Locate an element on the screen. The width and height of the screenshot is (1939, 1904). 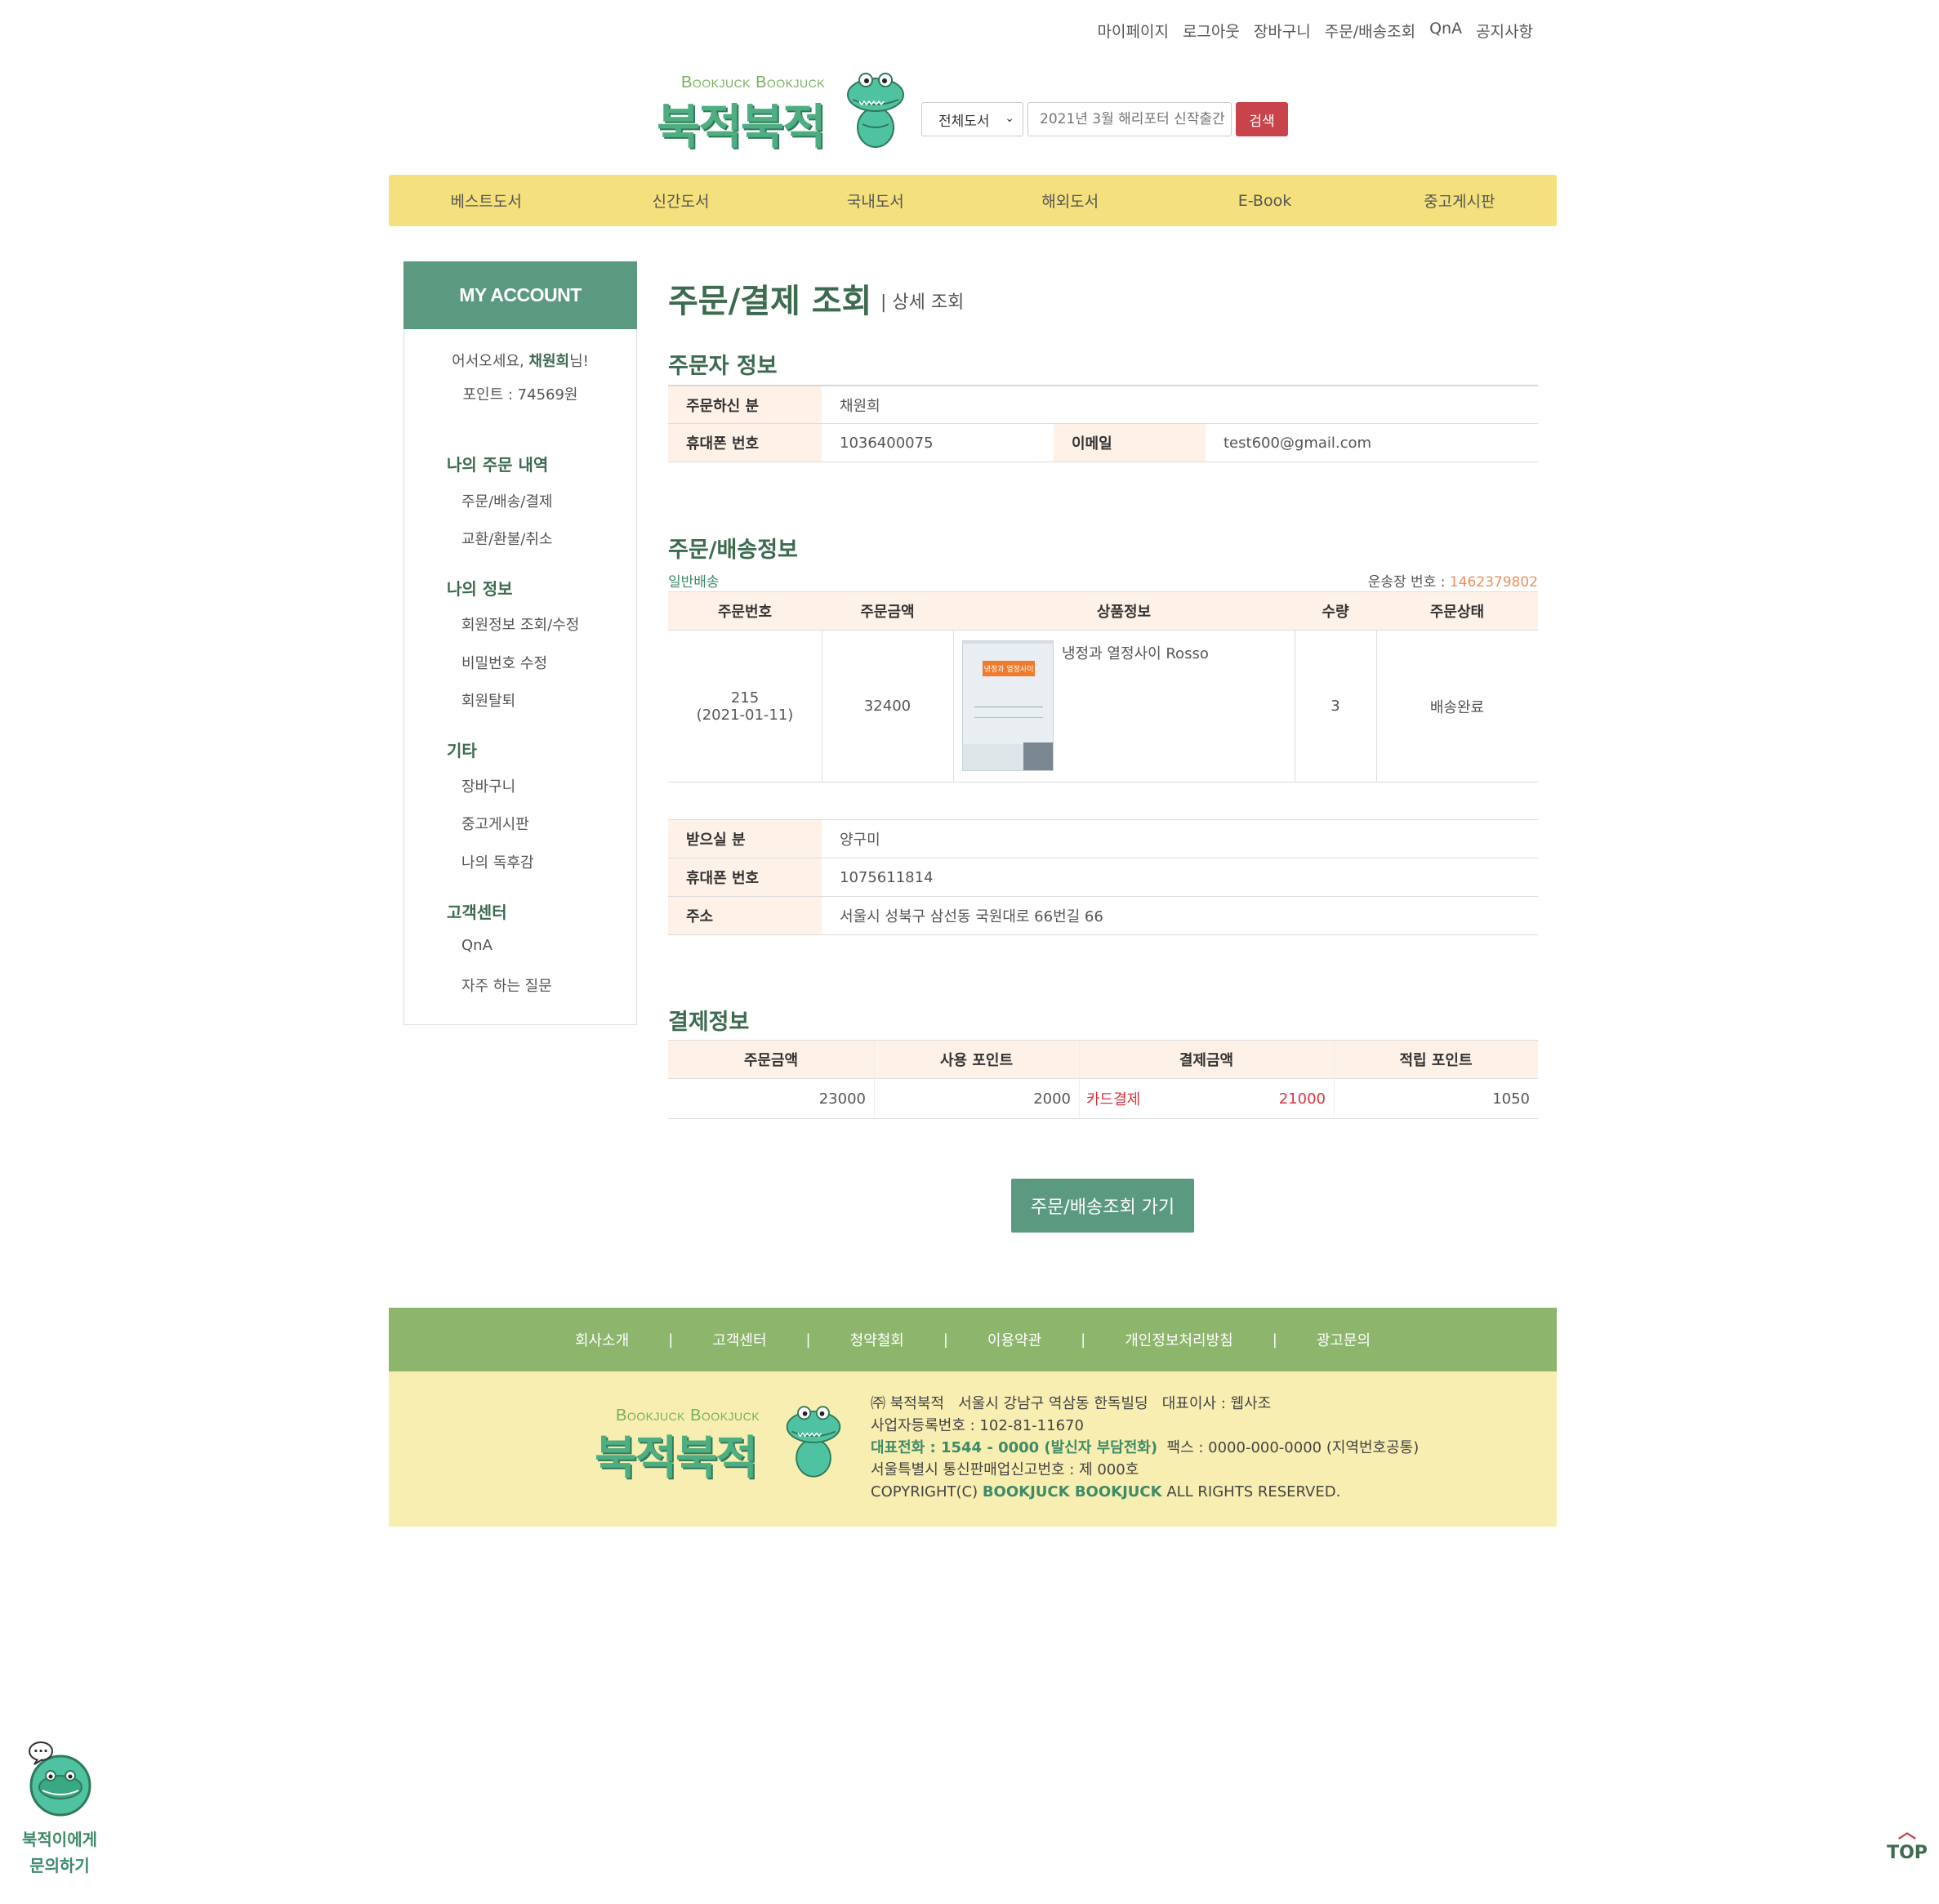
pay-used-points: 2000 is located at coordinates (1052, 1099).